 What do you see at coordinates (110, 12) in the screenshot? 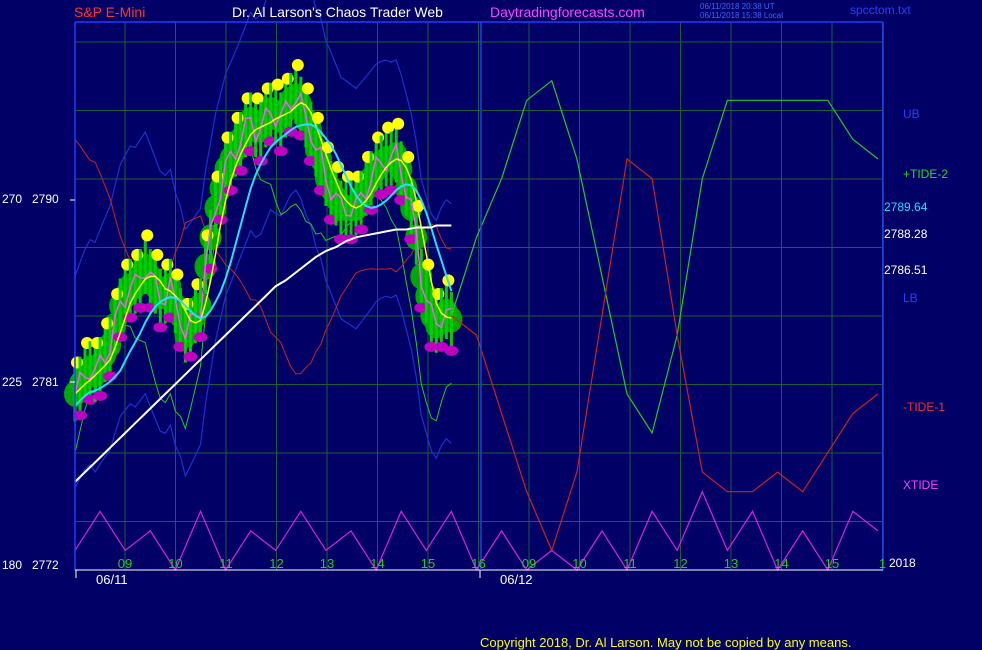
I see `chart-title: S&P E-Mini` at bounding box center [110, 12].